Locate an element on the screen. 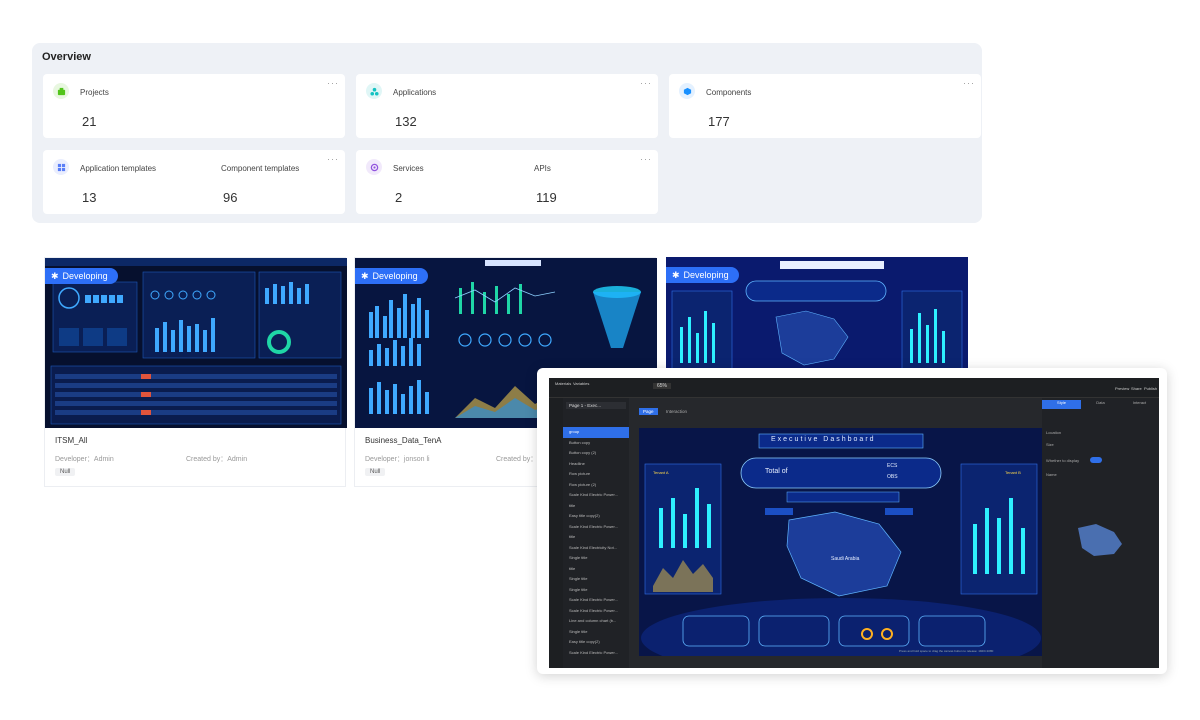 The width and height of the screenshot is (1200, 720). components-label: Components is located at coordinates (729, 92).